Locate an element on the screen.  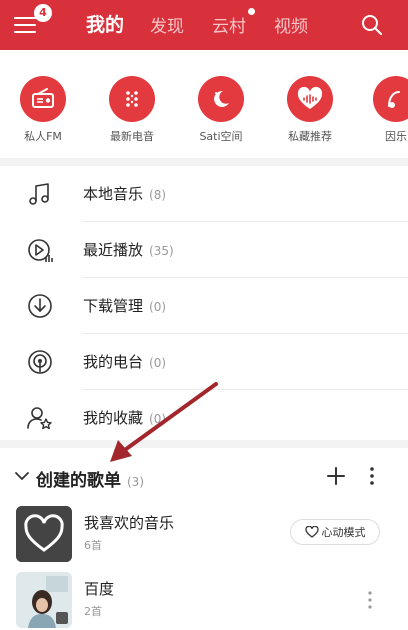
list-item-label: 我的电台 (0) is located at coordinates (125, 362).